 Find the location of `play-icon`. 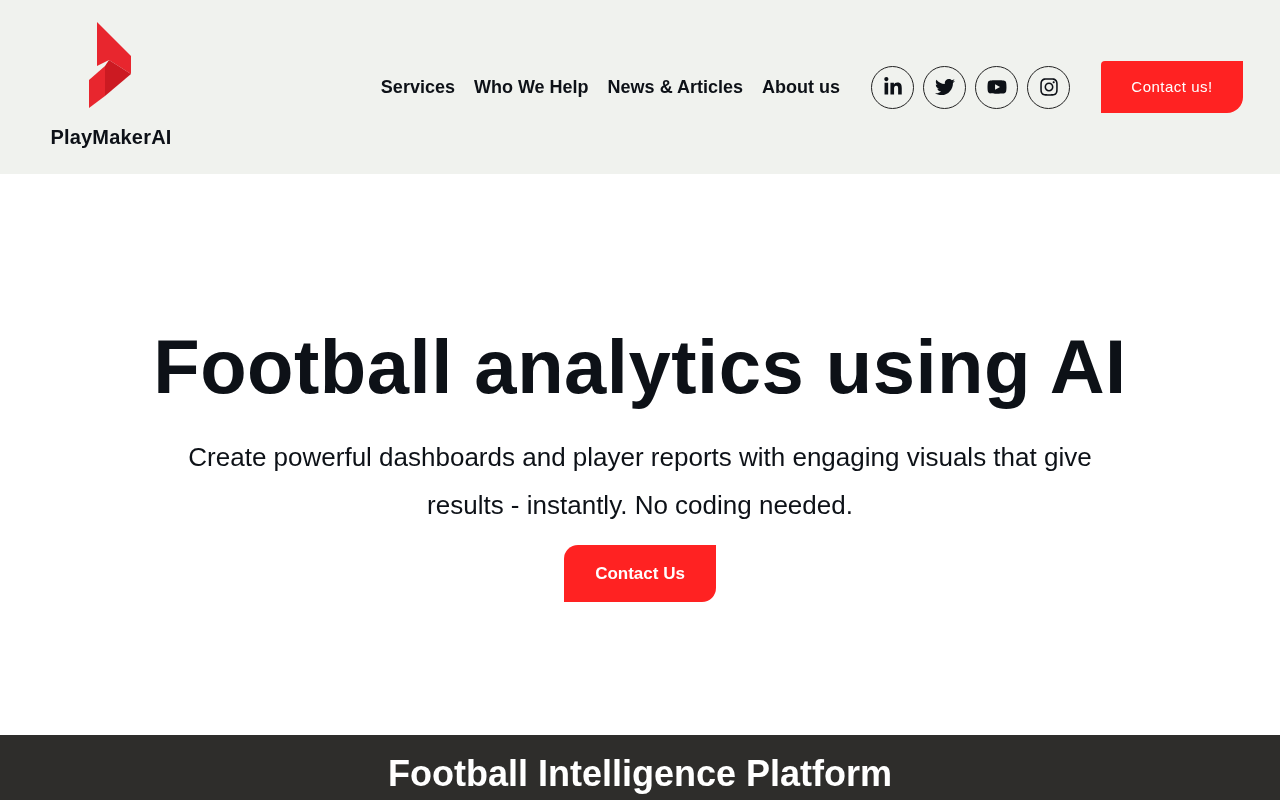

play-icon is located at coordinates (996, 87).